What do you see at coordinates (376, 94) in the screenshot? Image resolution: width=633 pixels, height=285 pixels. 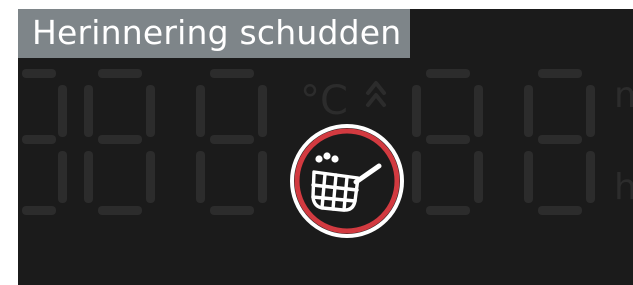 I see `double-chevron-up-icon` at bounding box center [376, 94].